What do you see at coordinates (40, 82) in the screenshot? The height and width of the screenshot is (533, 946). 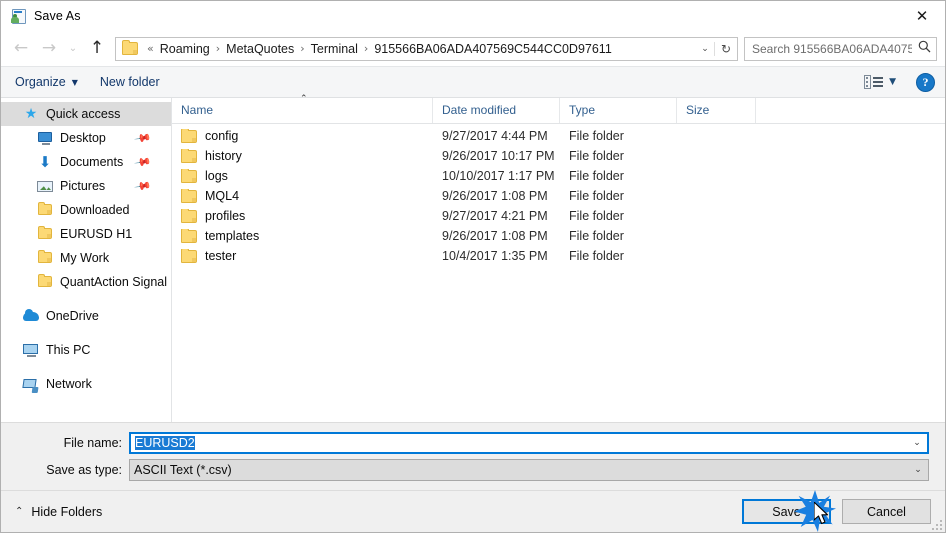 I see `organize-label: Organize` at bounding box center [40, 82].